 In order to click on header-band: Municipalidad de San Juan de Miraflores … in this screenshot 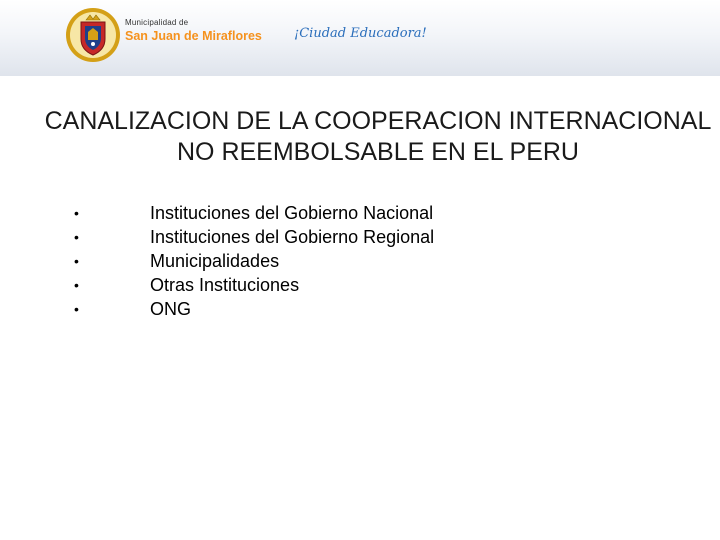, I will do `click(360, 38)`.